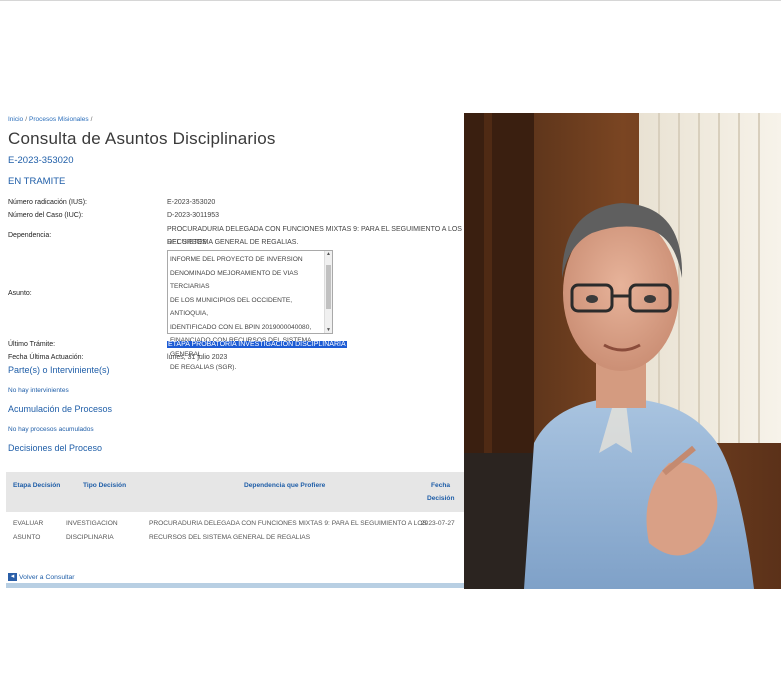  What do you see at coordinates (90, 537) in the screenshot?
I see `row-tipo-line-2: DISCIPLINARIA` at bounding box center [90, 537].